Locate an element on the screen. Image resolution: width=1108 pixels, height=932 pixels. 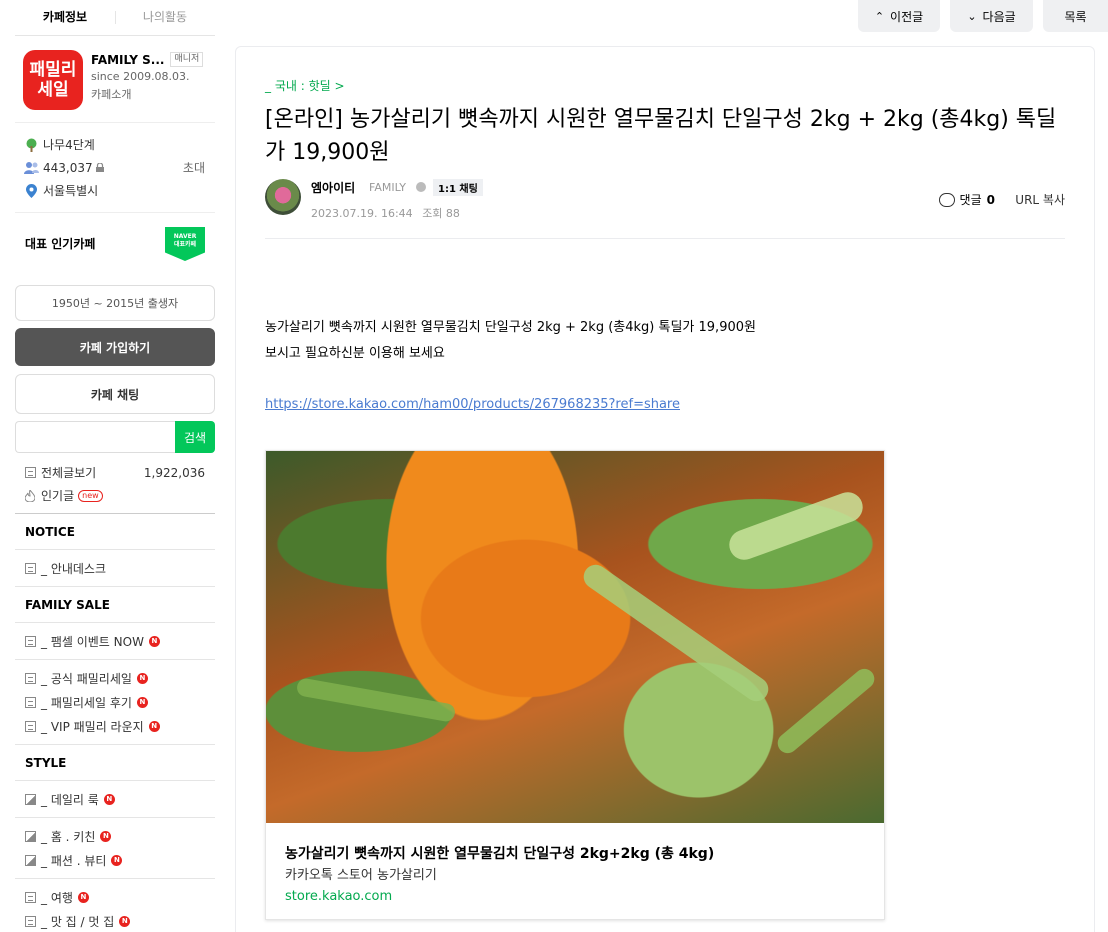
chevron-up-icon: ⌃ is located at coordinates (879, 16).